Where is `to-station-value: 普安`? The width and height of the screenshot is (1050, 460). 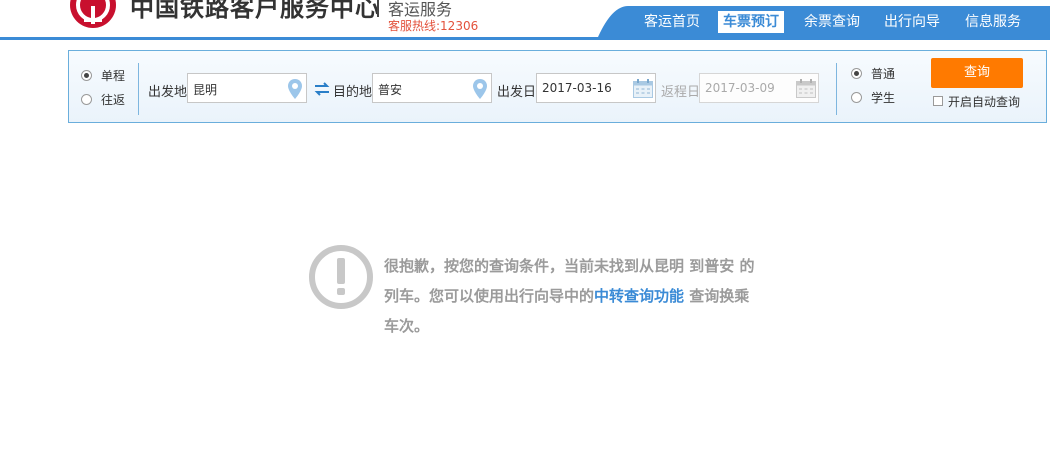
to-station-value: 普安 is located at coordinates (390, 90).